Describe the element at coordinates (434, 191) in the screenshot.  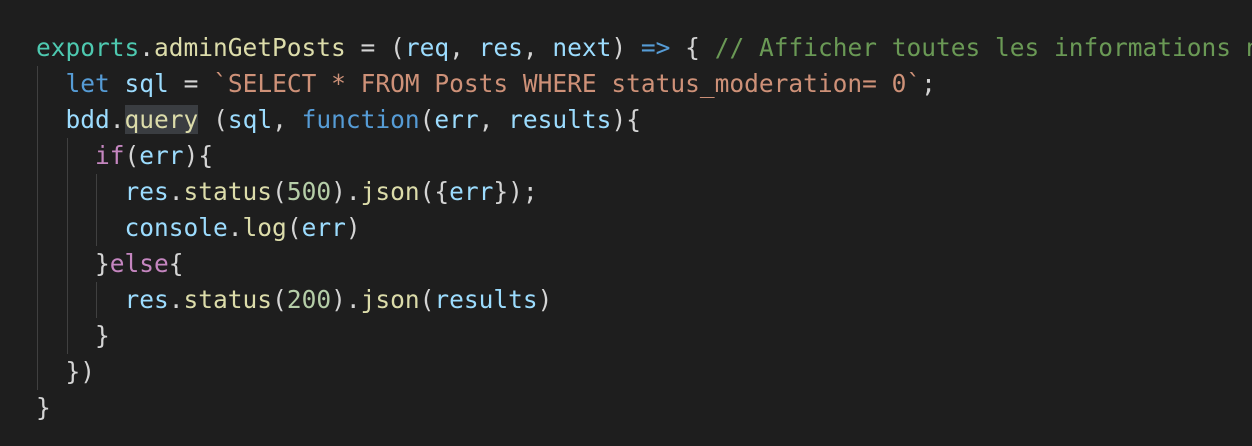
I see `code-token: ({` at that location.